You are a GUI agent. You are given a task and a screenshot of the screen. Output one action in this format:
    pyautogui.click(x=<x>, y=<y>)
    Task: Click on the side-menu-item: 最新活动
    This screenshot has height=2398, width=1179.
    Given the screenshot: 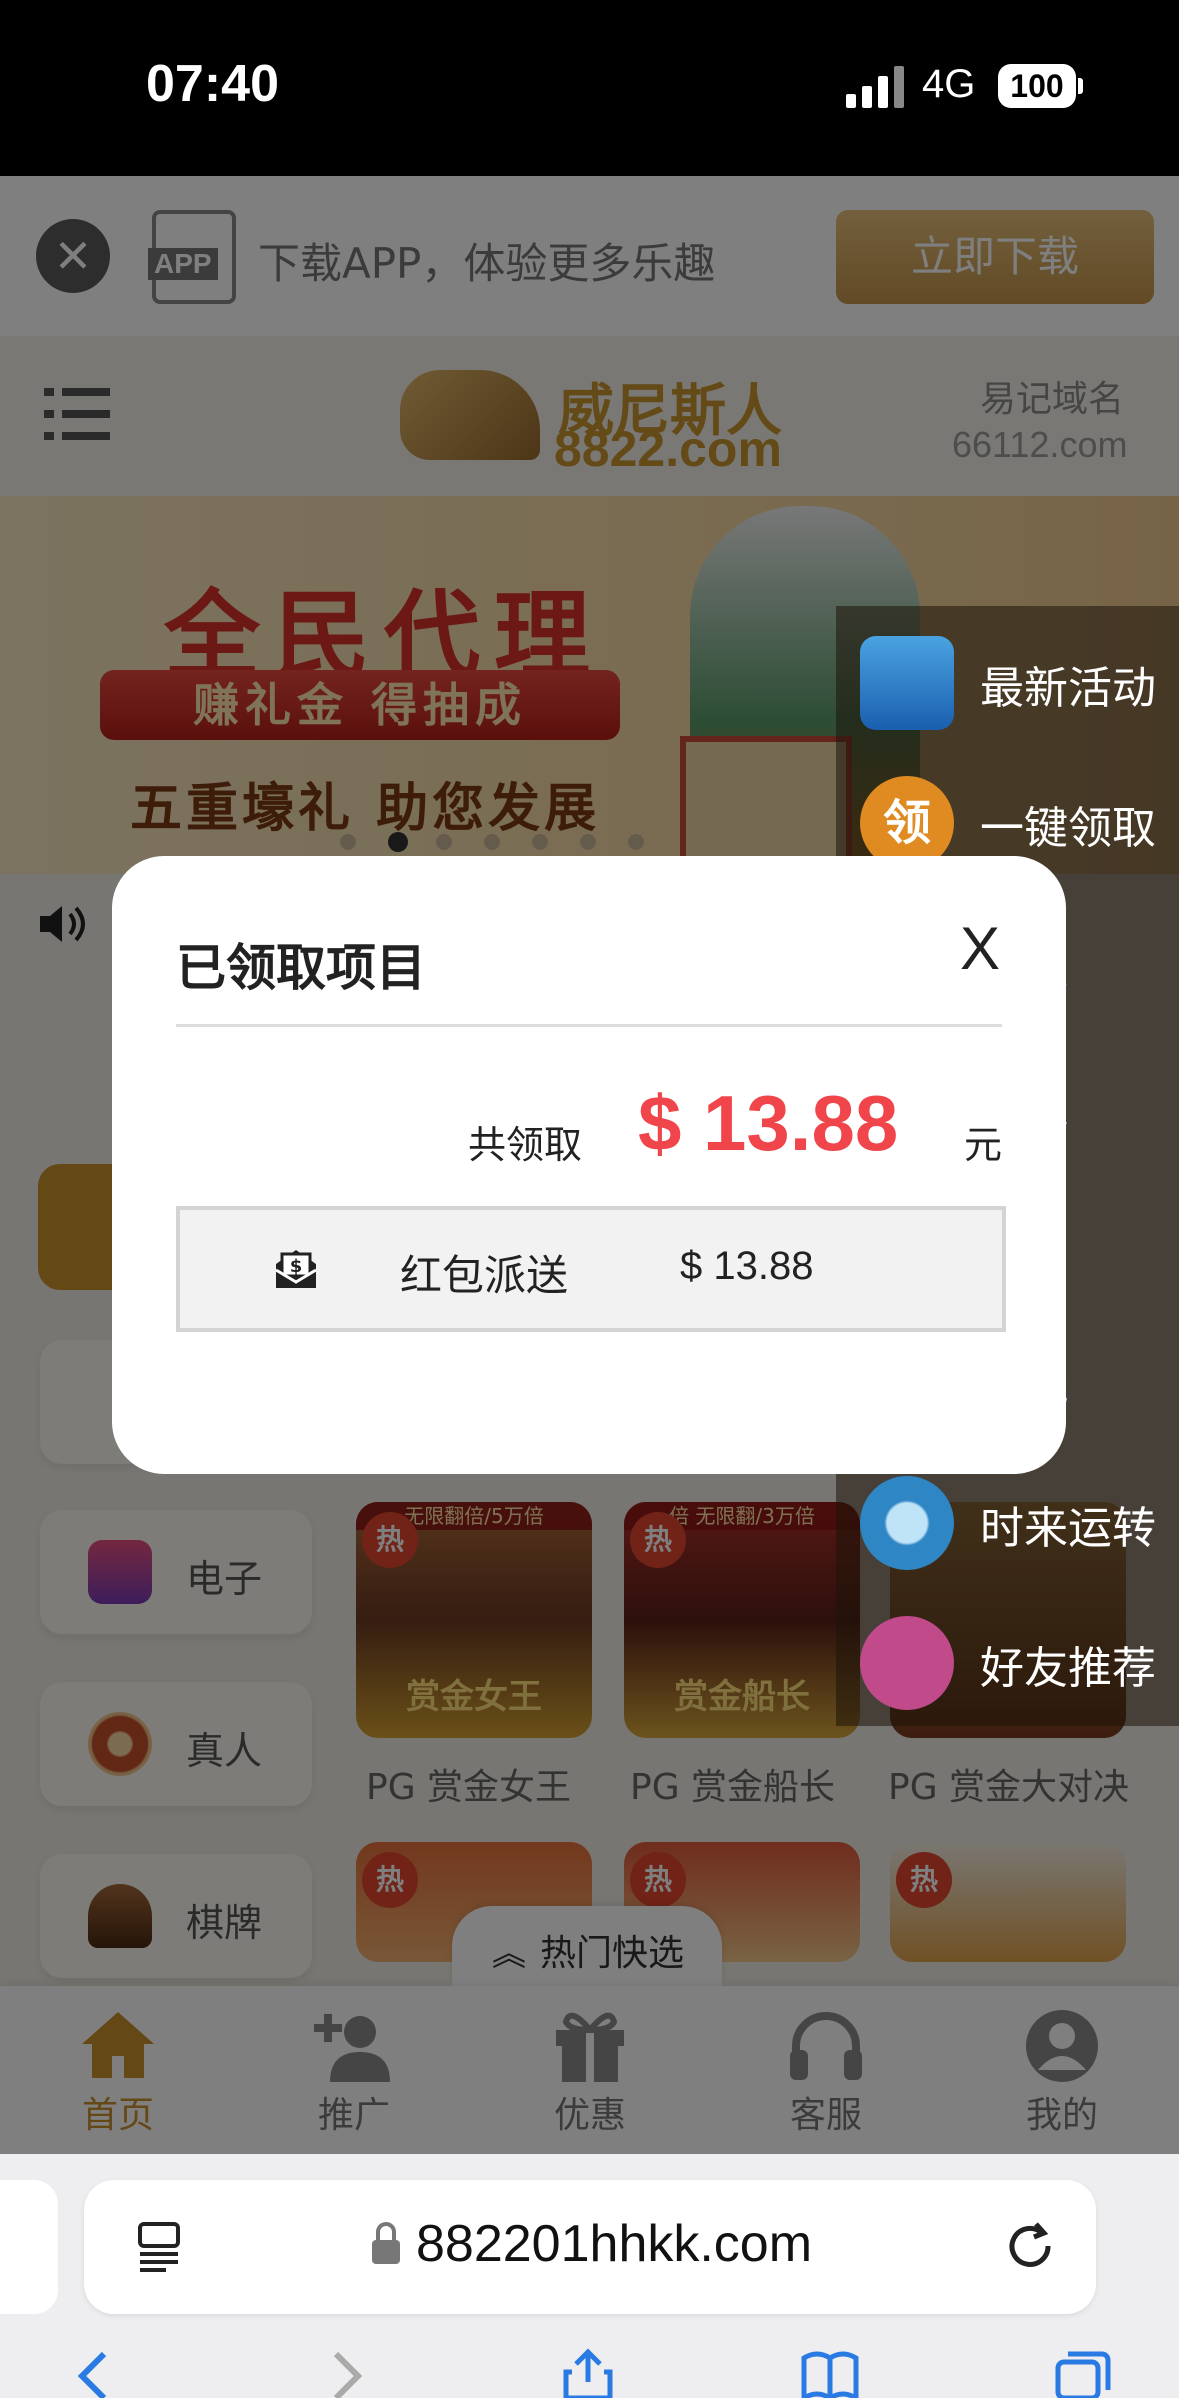 What is the action you would take?
    pyautogui.click(x=1007, y=676)
    